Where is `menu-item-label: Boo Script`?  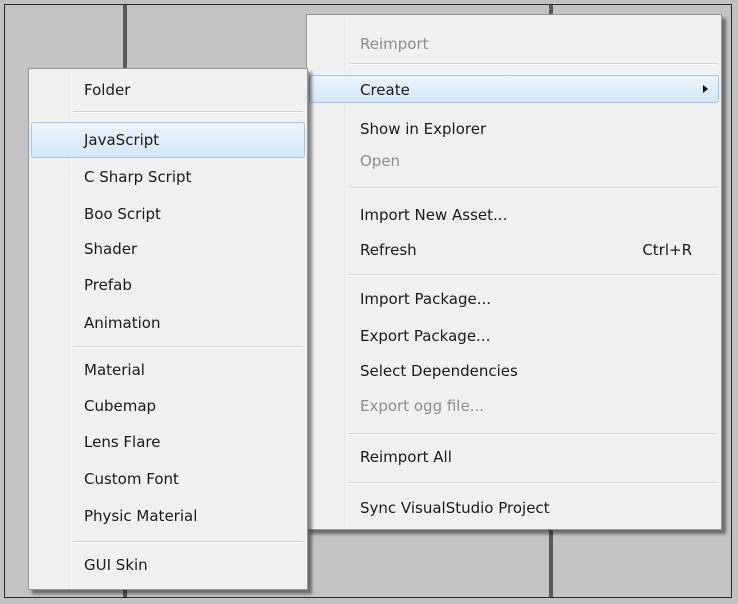 menu-item-label: Boo Script is located at coordinates (122, 214).